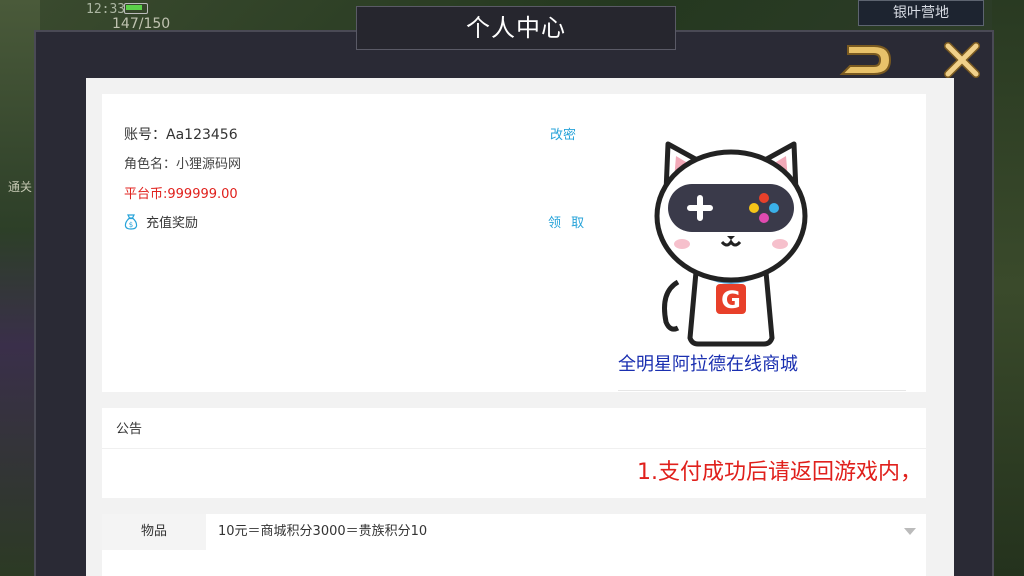 The image size is (1024, 576). Describe the element at coordinates (154, 532) in the screenshot. I see `item-label: 物品` at that location.